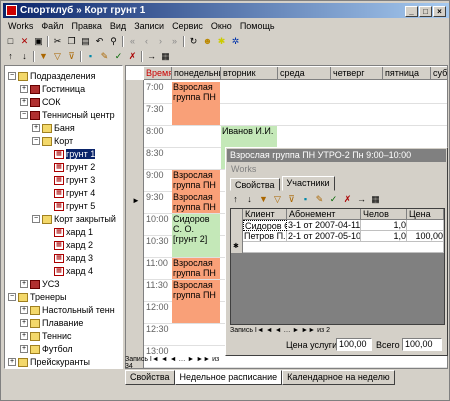 The height and width of the screenshot is (401, 450). What do you see at coordinates (249, 73) in the screenshot?
I see `column-header: вторник` at bounding box center [249, 73].